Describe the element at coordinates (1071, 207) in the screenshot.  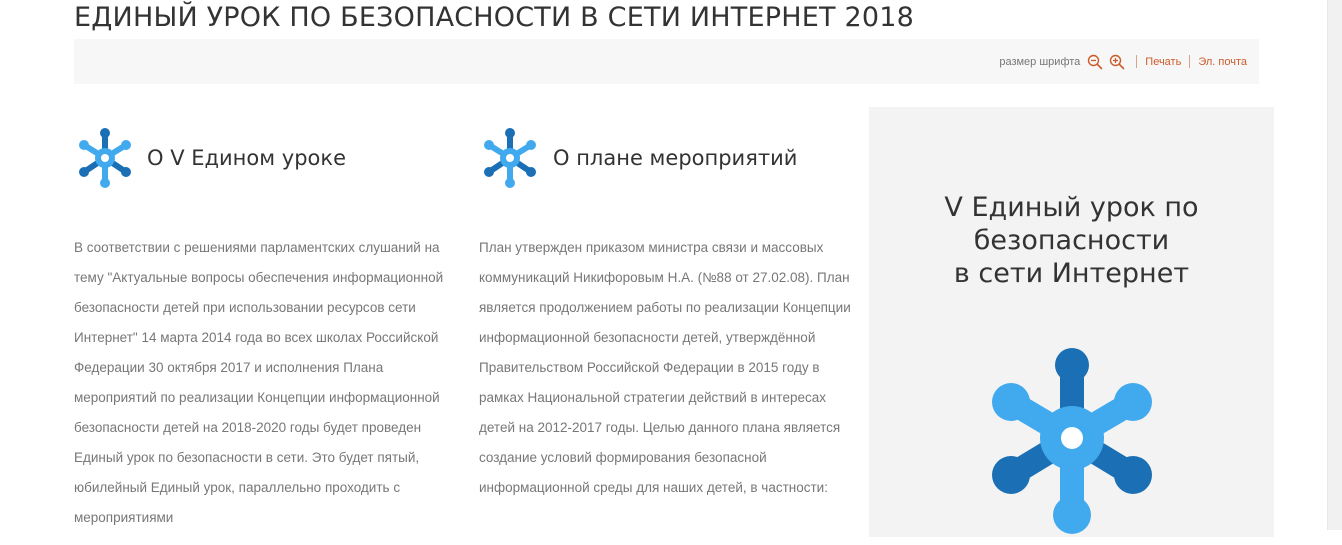
I see `side-title-line-1: V Единый урок по` at that location.